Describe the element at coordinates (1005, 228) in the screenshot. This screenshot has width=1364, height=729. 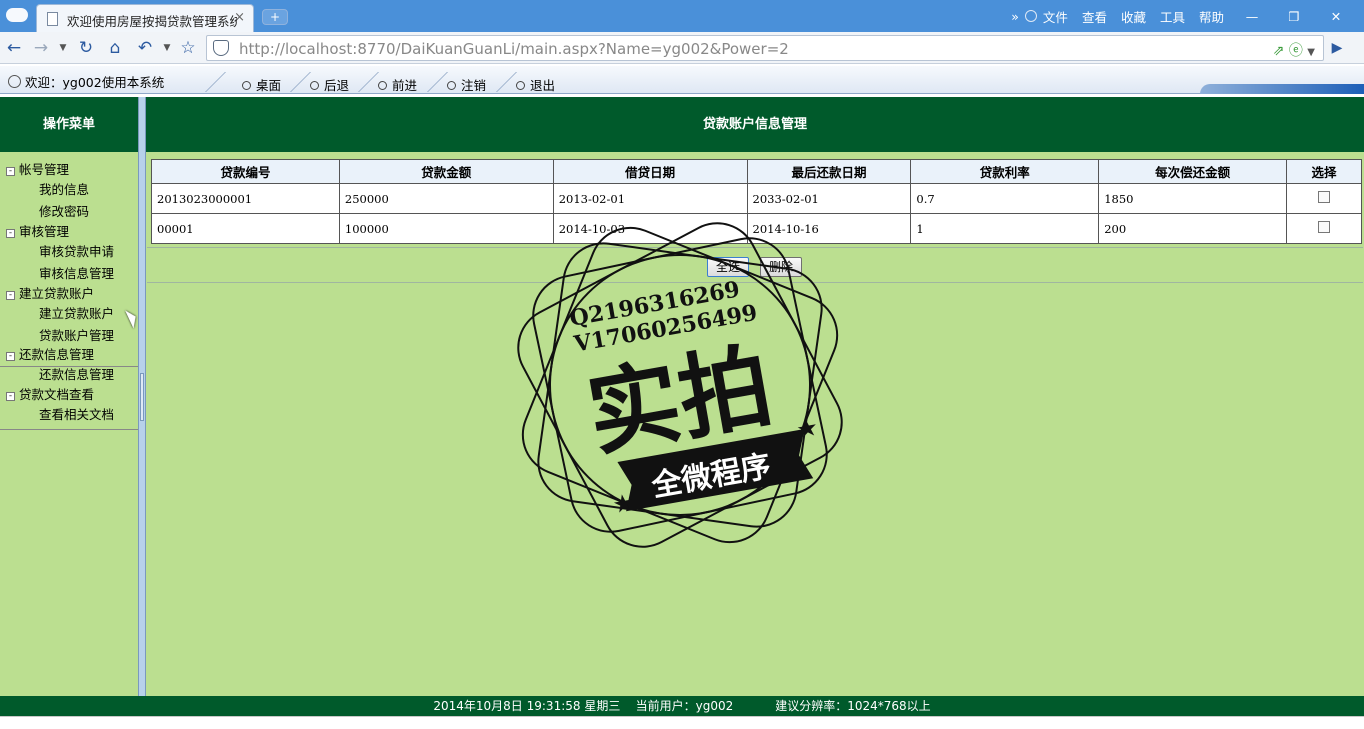
I see `cell-rate: 1` at that location.